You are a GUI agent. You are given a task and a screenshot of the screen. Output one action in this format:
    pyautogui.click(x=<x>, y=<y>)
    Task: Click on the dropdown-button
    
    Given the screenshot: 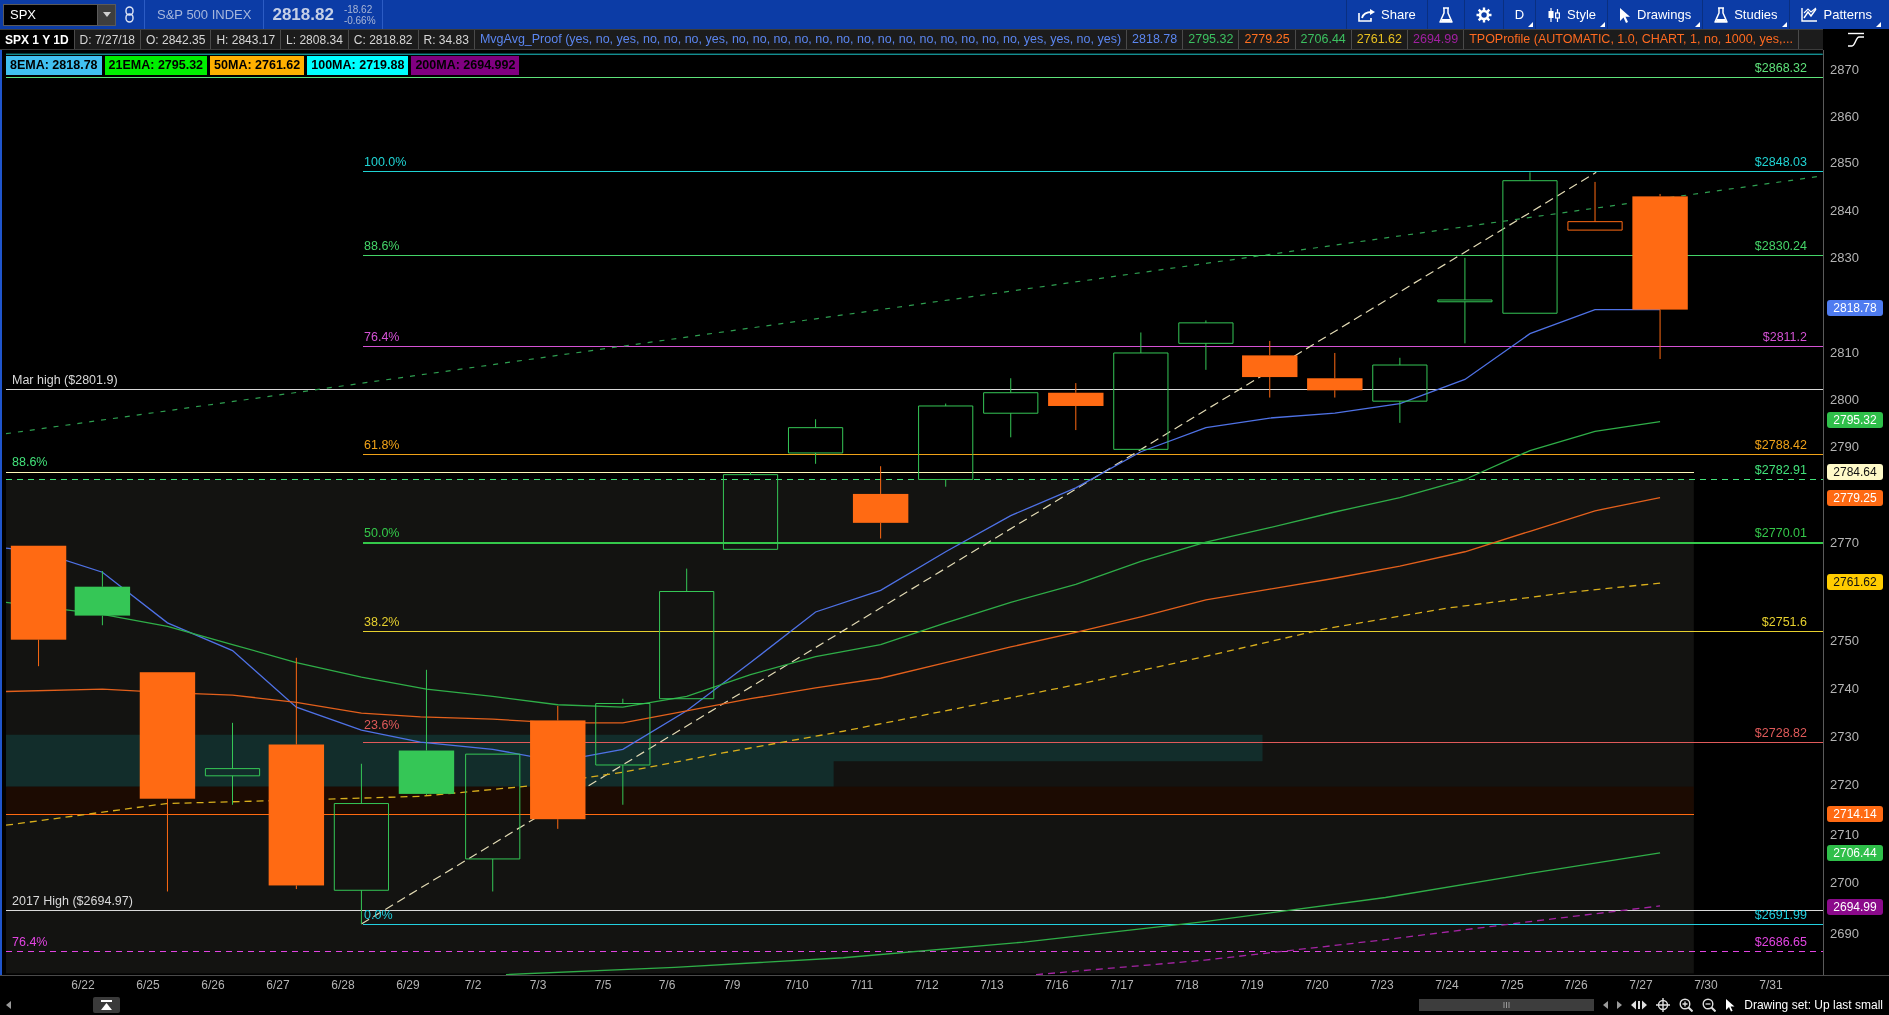 What is the action you would take?
    pyautogui.click(x=106, y=14)
    